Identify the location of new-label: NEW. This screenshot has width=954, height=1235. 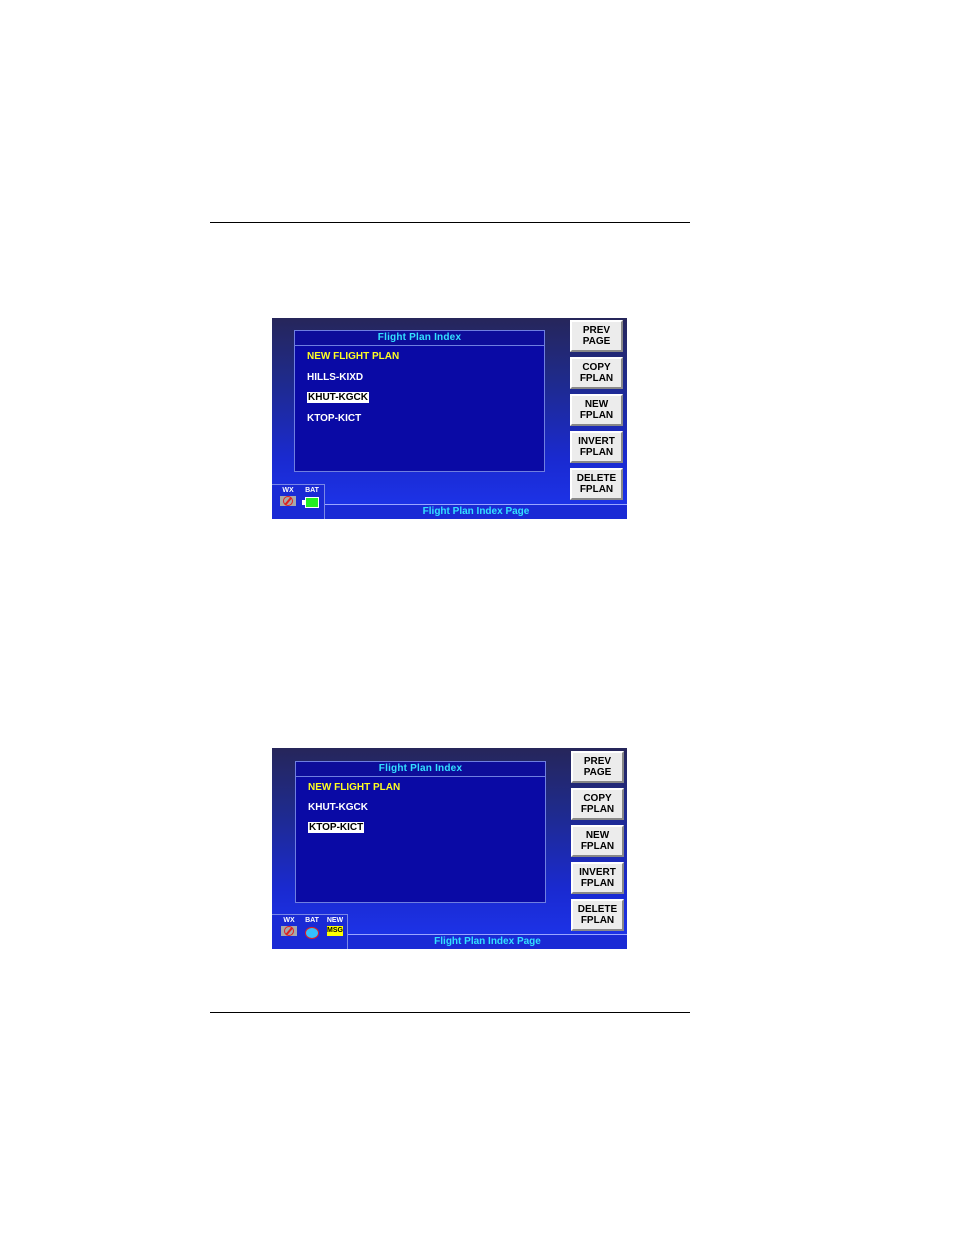
(335, 920).